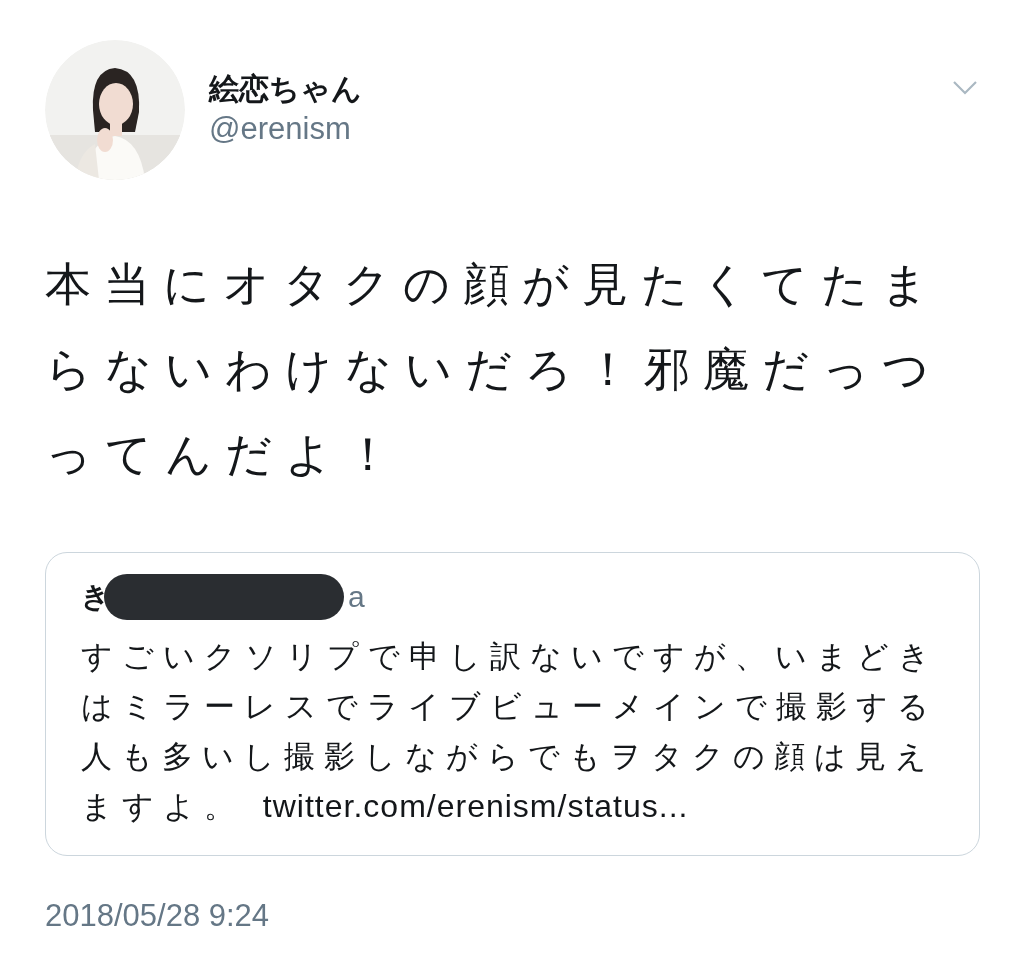 The height and width of the screenshot is (980, 1024). I want to click on quoted-author-name: き, so click(95, 597).